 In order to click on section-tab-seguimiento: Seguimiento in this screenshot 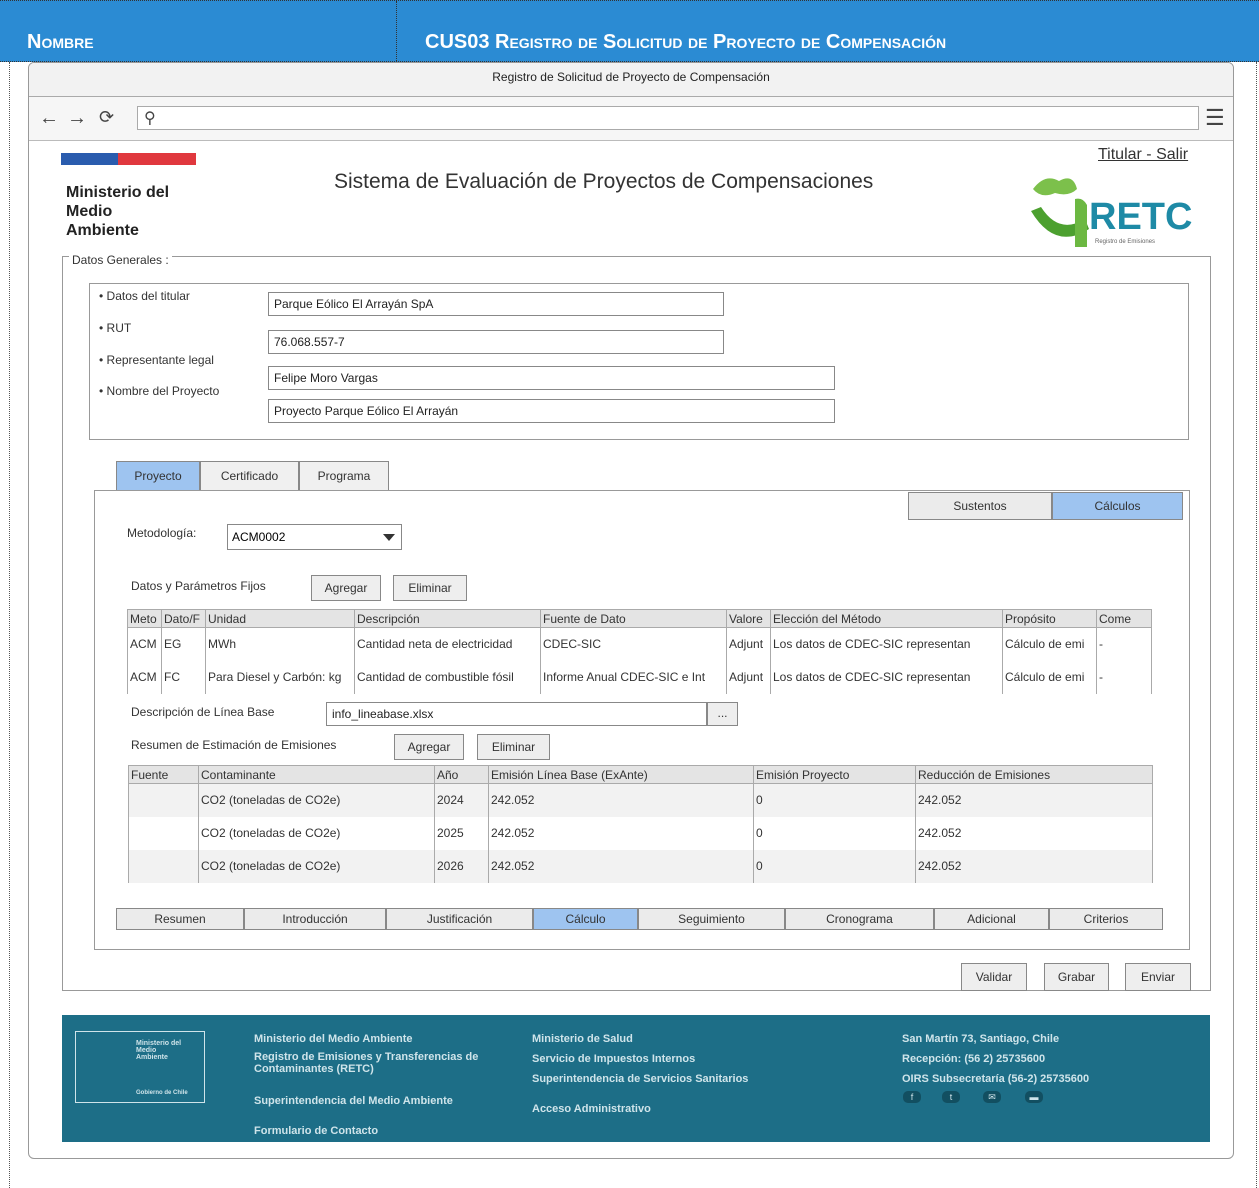, I will do `click(711, 919)`.